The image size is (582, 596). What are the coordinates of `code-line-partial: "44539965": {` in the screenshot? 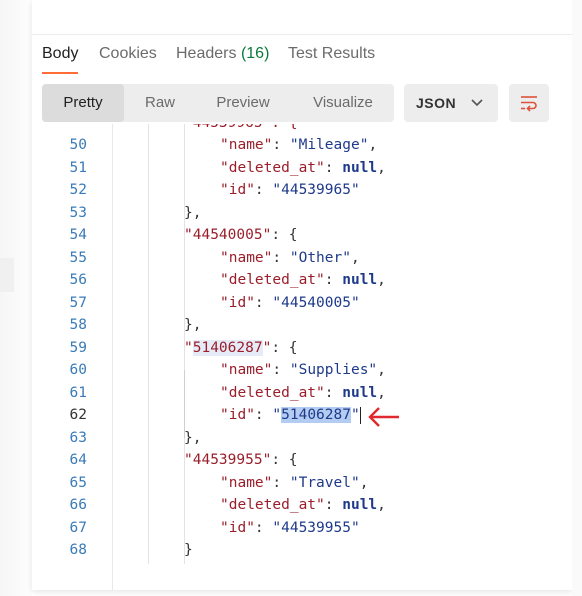 It's located at (241, 129).